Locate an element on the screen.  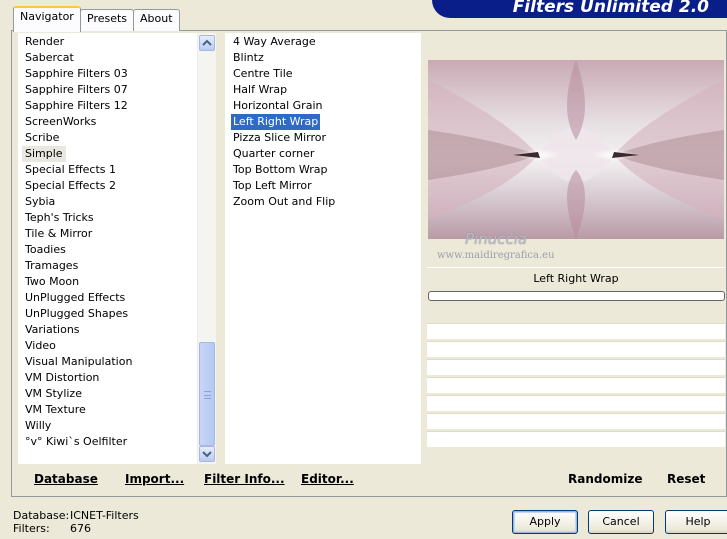
app-title: Filters Unlimited 2.0 is located at coordinates (610, 8).